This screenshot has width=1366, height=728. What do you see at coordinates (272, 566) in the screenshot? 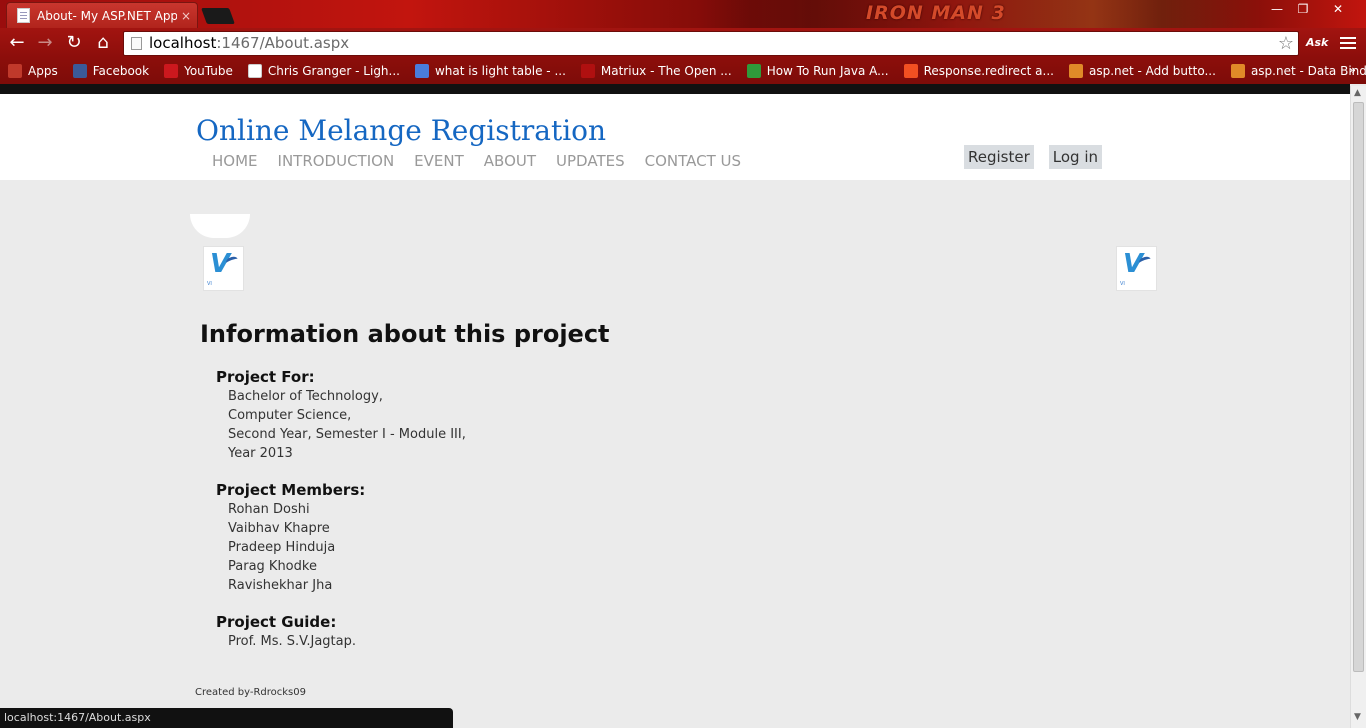
I see `member-name: Parag Khodke` at bounding box center [272, 566].